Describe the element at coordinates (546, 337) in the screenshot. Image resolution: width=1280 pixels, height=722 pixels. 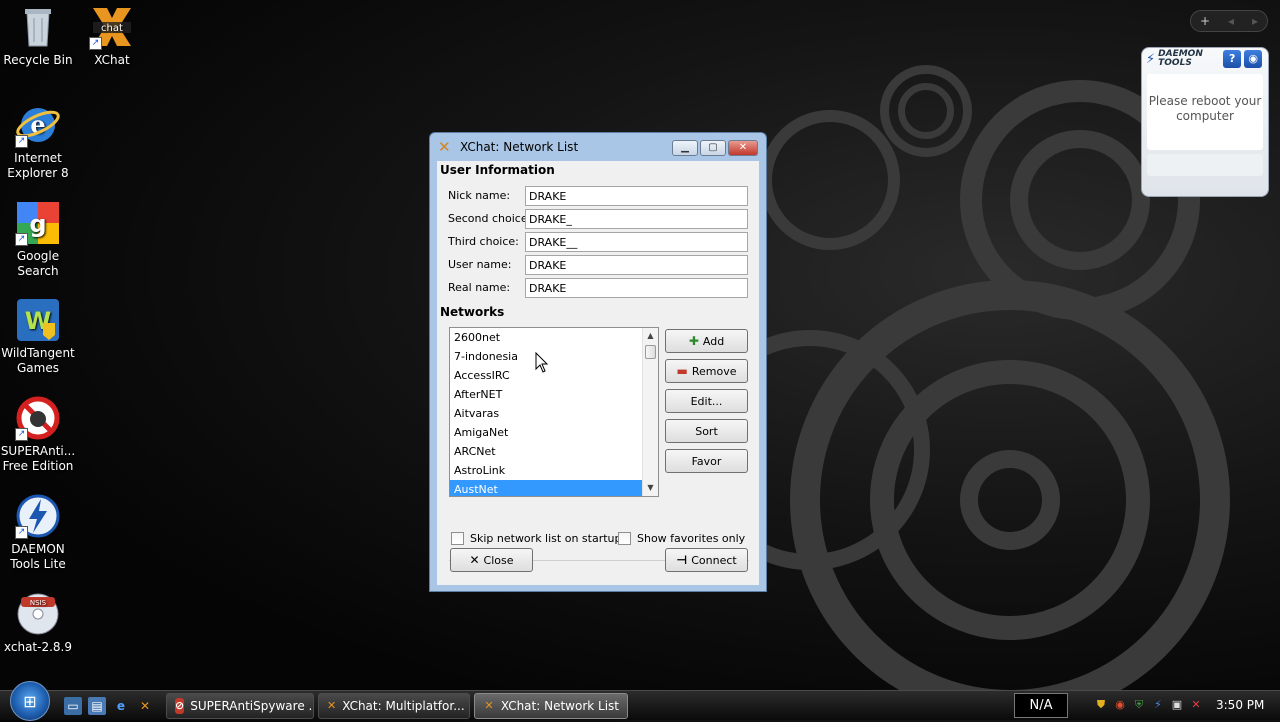
I see `list-item: 2600net` at that location.